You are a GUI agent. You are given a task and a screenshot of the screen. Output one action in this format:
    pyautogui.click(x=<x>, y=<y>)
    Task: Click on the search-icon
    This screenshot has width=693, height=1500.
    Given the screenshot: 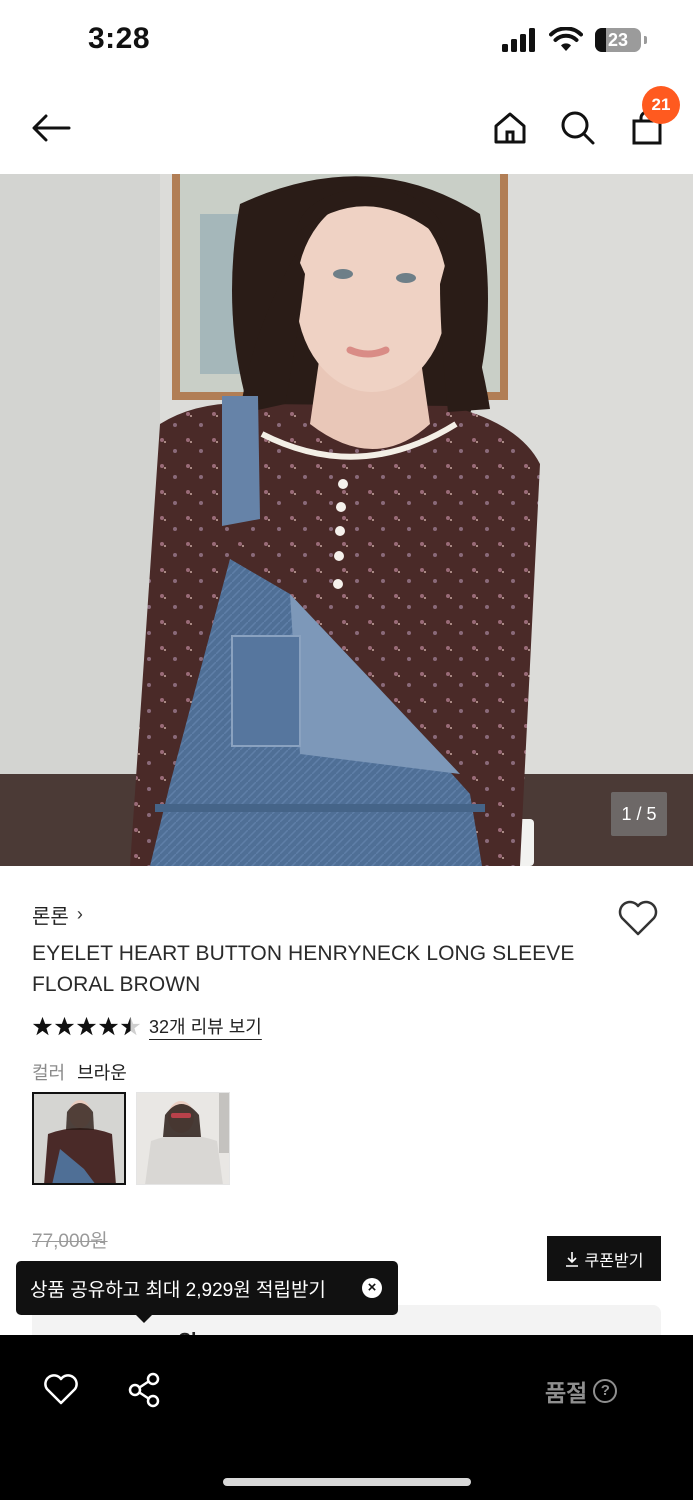 What is the action you would take?
    pyautogui.click(x=578, y=128)
    